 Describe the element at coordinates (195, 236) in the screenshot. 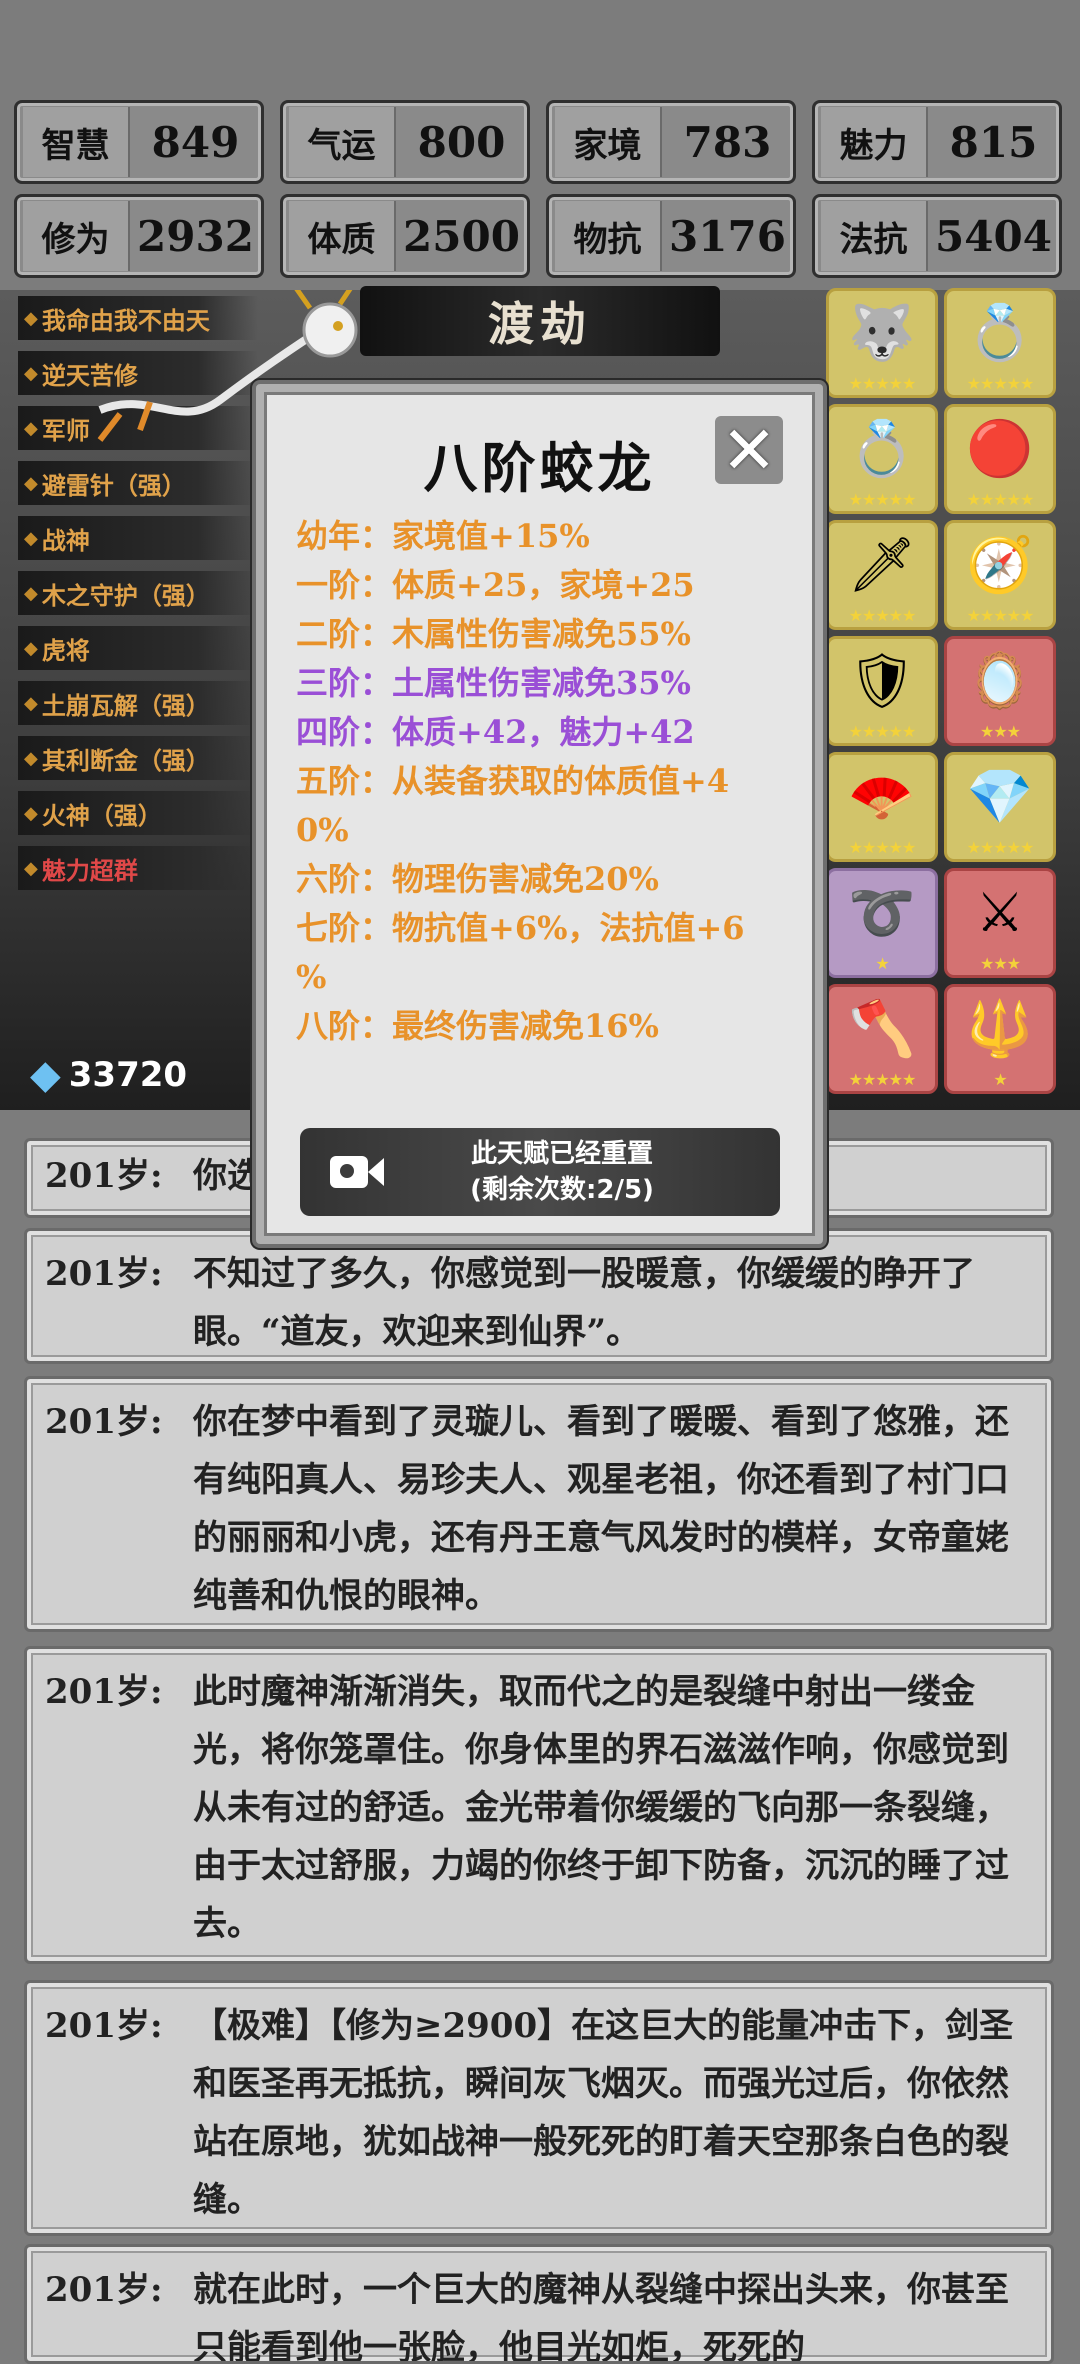

I see `stat-value: 2932` at that location.